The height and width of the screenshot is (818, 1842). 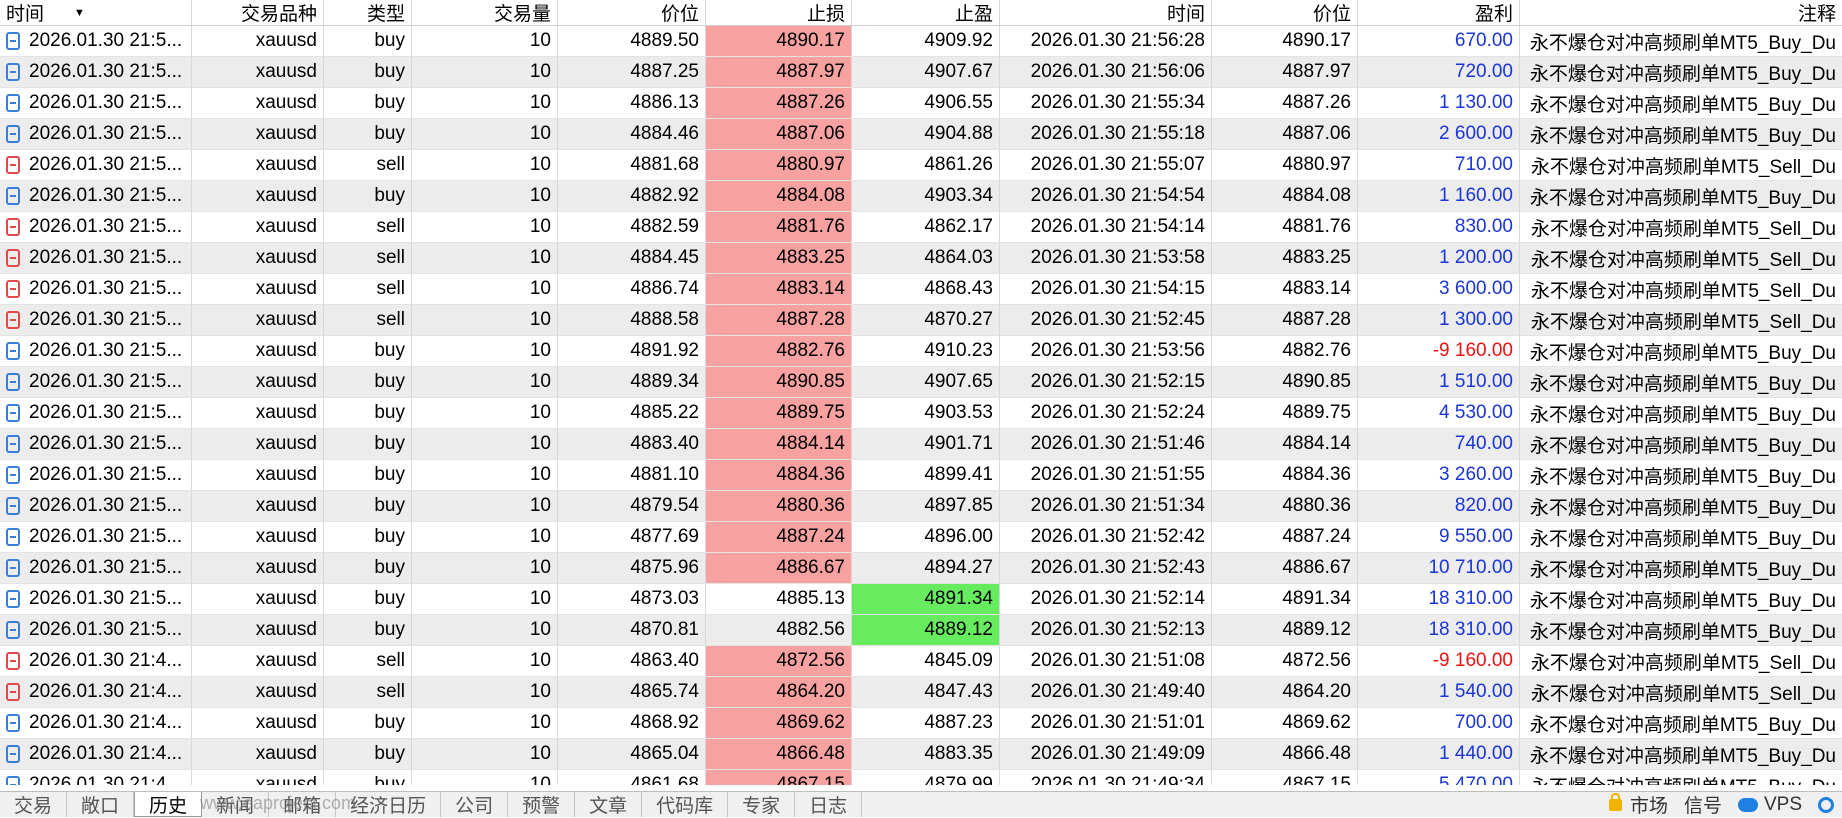 I want to click on cell-type-text: buy, so click(x=389, y=722).